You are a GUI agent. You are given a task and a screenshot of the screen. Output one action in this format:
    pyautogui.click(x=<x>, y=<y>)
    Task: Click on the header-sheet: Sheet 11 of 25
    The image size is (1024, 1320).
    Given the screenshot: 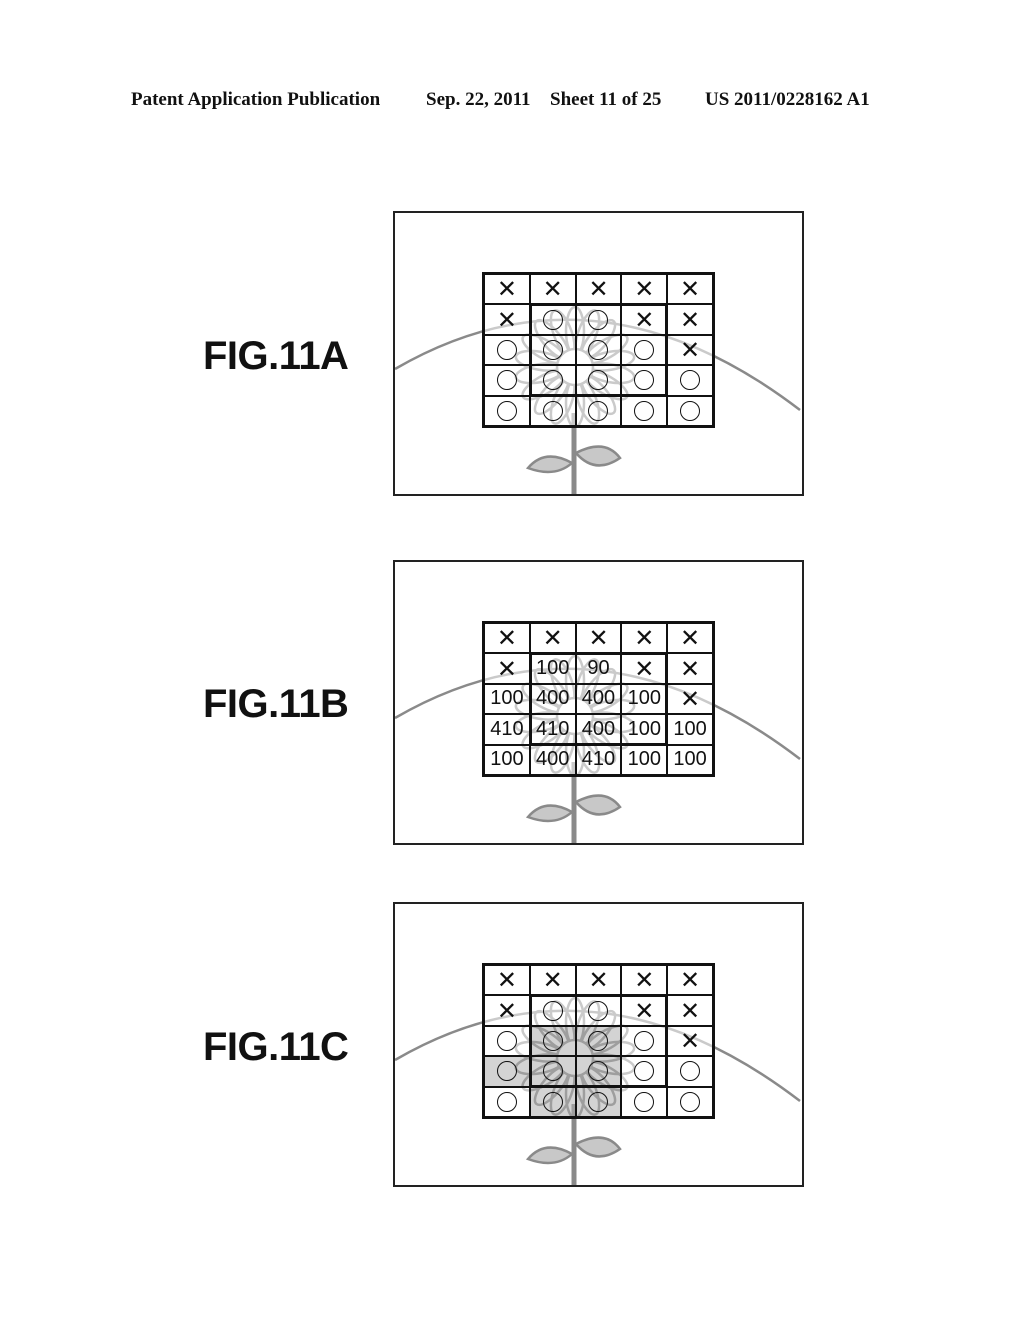 What is the action you would take?
    pyautogui.click(x=606, y=99)
    